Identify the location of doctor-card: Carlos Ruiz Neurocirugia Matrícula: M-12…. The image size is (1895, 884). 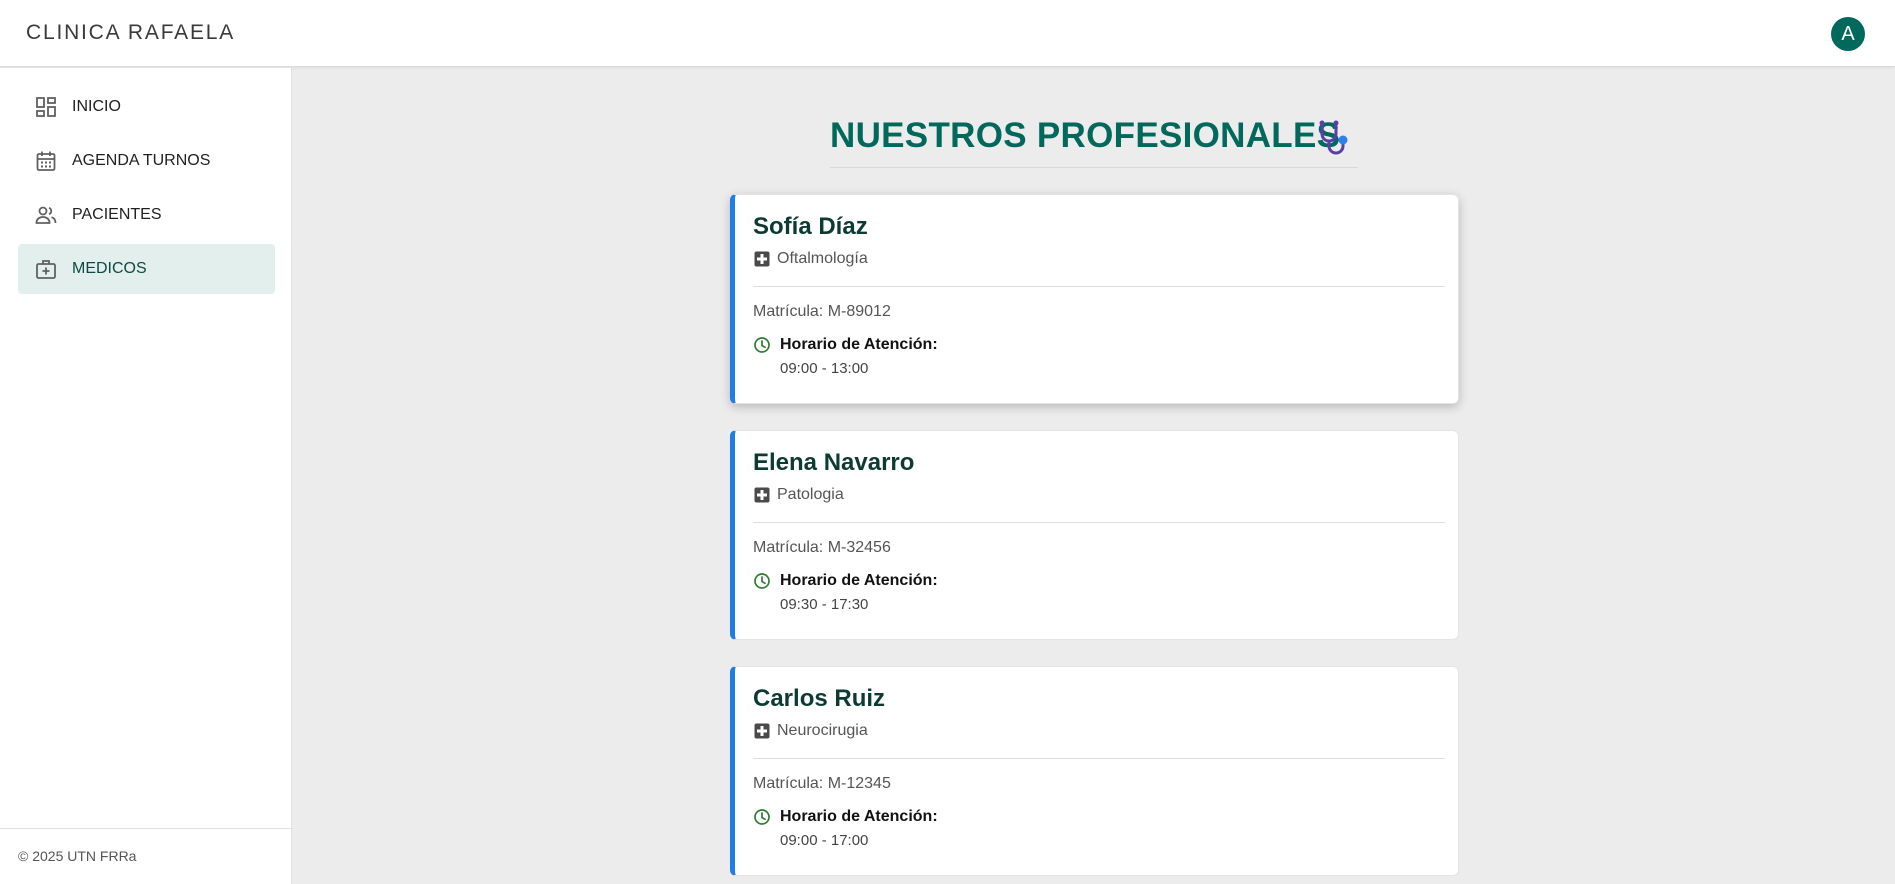
(1094, 771).